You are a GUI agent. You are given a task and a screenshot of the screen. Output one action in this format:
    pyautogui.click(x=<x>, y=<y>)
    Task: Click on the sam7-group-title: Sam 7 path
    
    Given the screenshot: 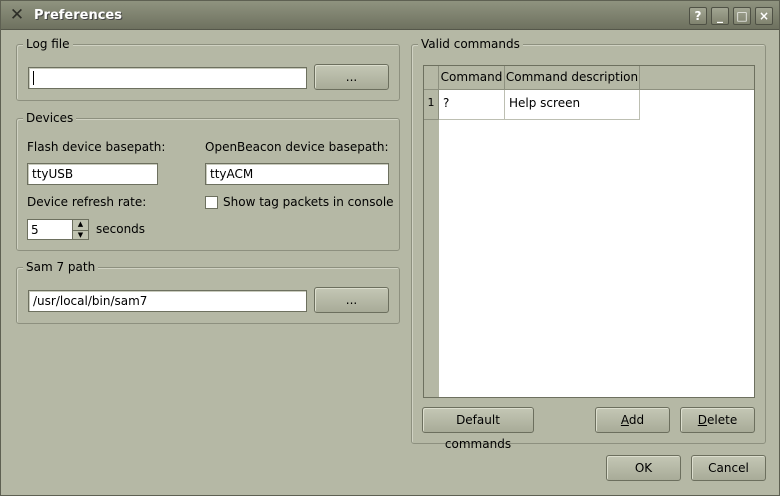 What is the action you would take?
    pyautogui.click(x=61, y=267)
    